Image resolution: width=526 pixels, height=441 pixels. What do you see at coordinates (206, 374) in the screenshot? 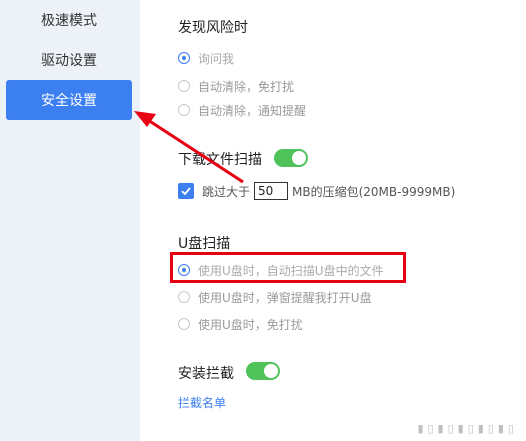
I see `install-block-title: 安装拦截` at bounding box center [206, 374].